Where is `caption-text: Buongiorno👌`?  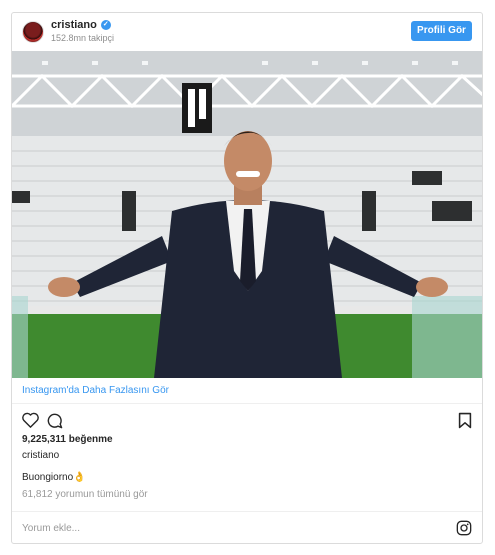
caption-text: Buongiorno👌 is located at coordinates (54, 477).